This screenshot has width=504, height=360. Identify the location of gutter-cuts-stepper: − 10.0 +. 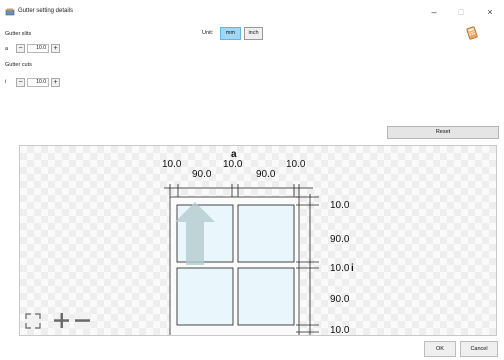
(38, 82).